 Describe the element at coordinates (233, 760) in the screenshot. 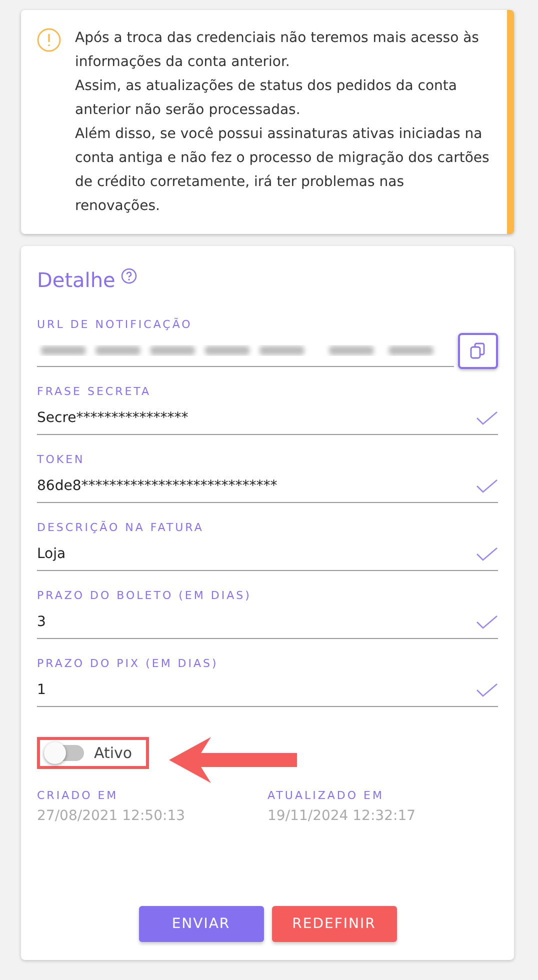

I see `arrow-icon` at that location.